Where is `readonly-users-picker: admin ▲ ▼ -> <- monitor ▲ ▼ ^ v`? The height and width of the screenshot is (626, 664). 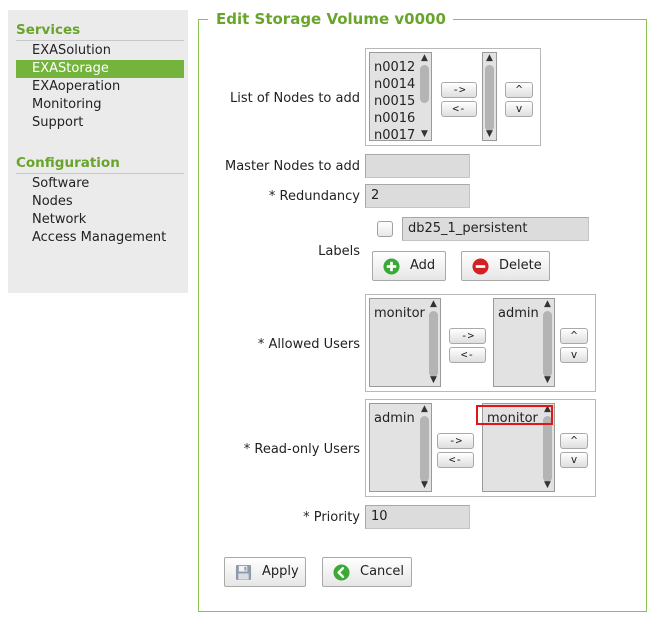
readonly-users-picker: admin ▲ ▼ -> <- monitor ▲ ▼ ^ v is located at coordinates (480, 448).